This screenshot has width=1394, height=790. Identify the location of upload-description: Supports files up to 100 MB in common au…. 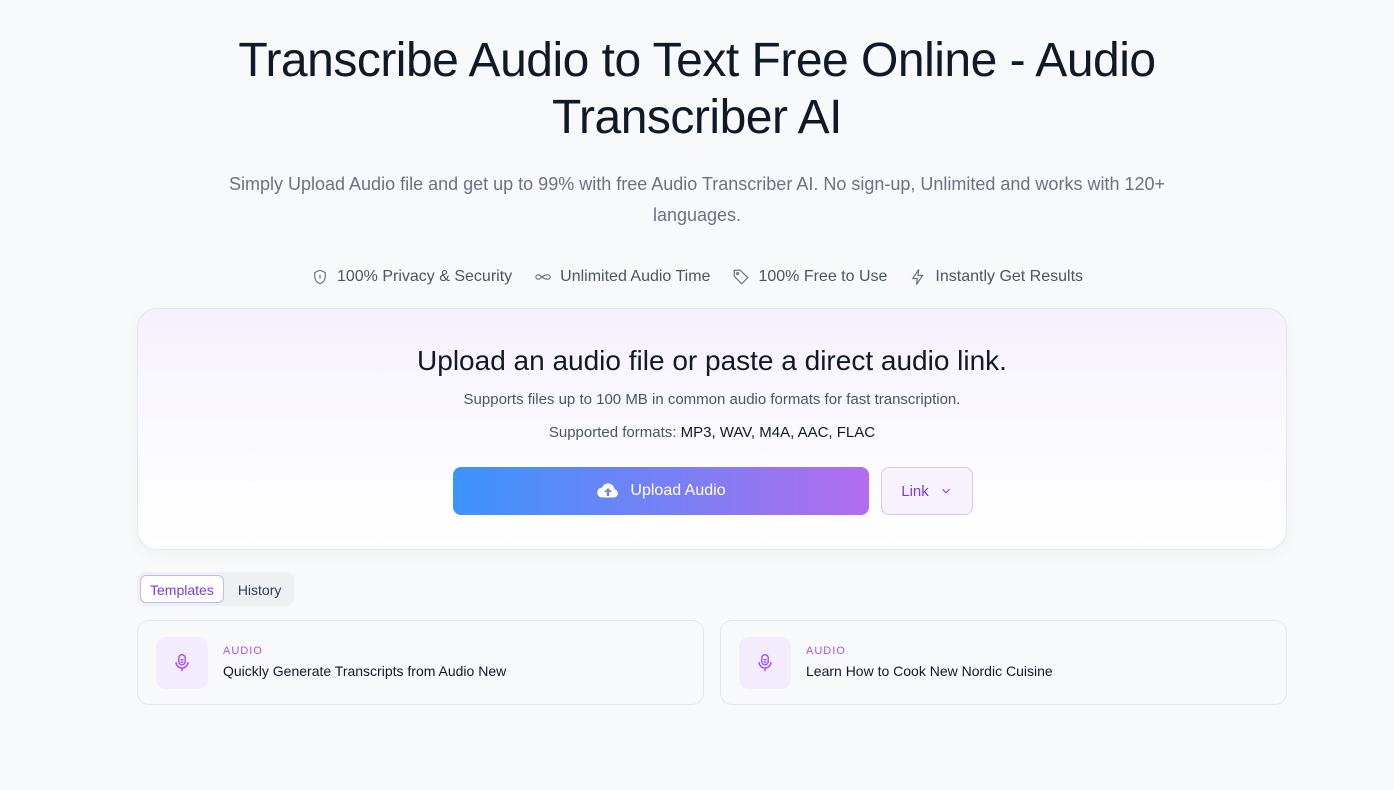
(712, 399).